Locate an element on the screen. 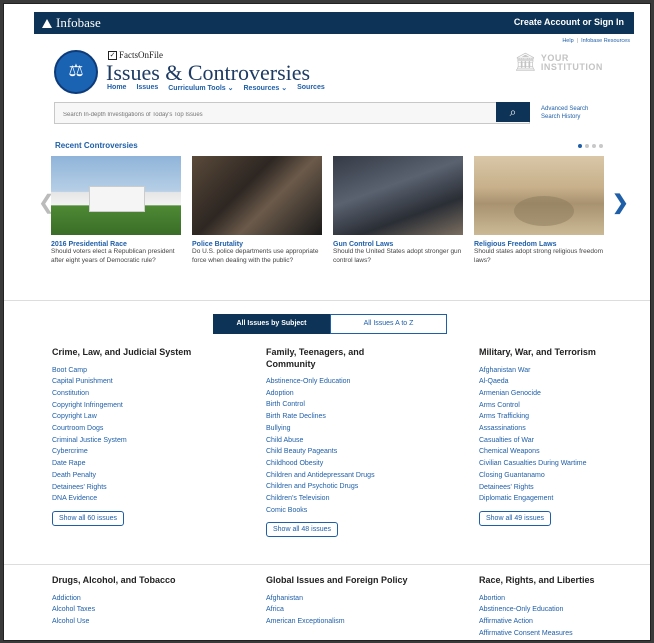 Image resolution: width=654 pixels, height=643 pixels. issue-link: Chemical Weapons is located at coordinates (554, 452).